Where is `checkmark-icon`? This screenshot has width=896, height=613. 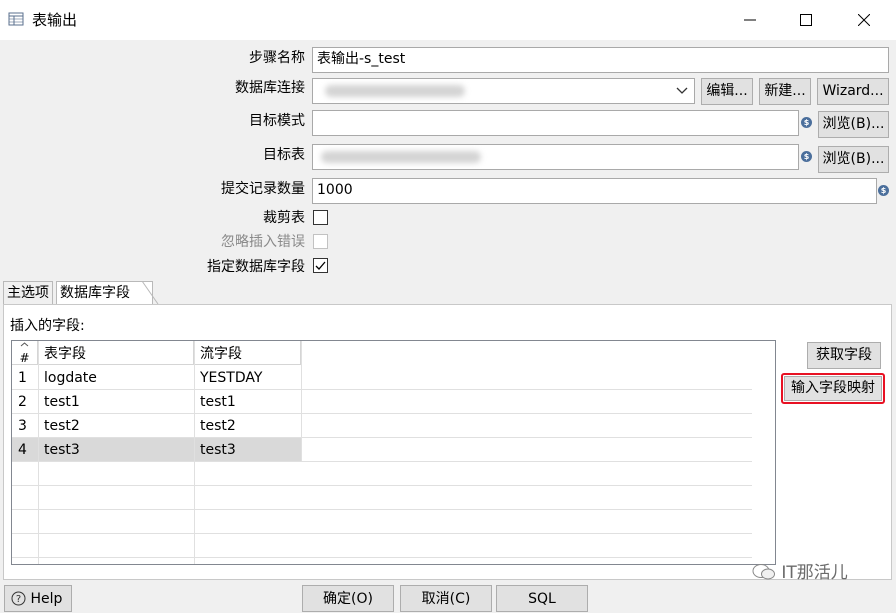
checkmark-icon is located at coordinates (320, 265).